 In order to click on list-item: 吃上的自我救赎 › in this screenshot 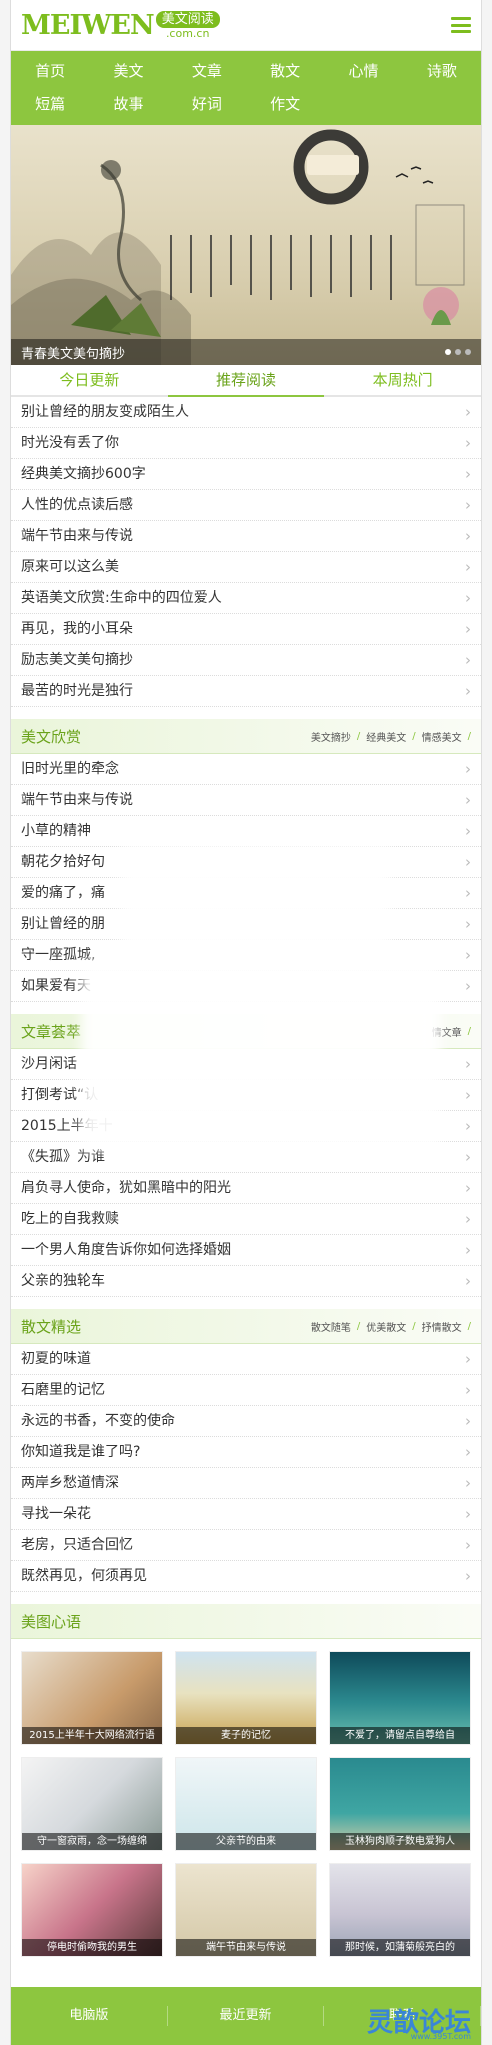, I will do `click(246, 1219)`.